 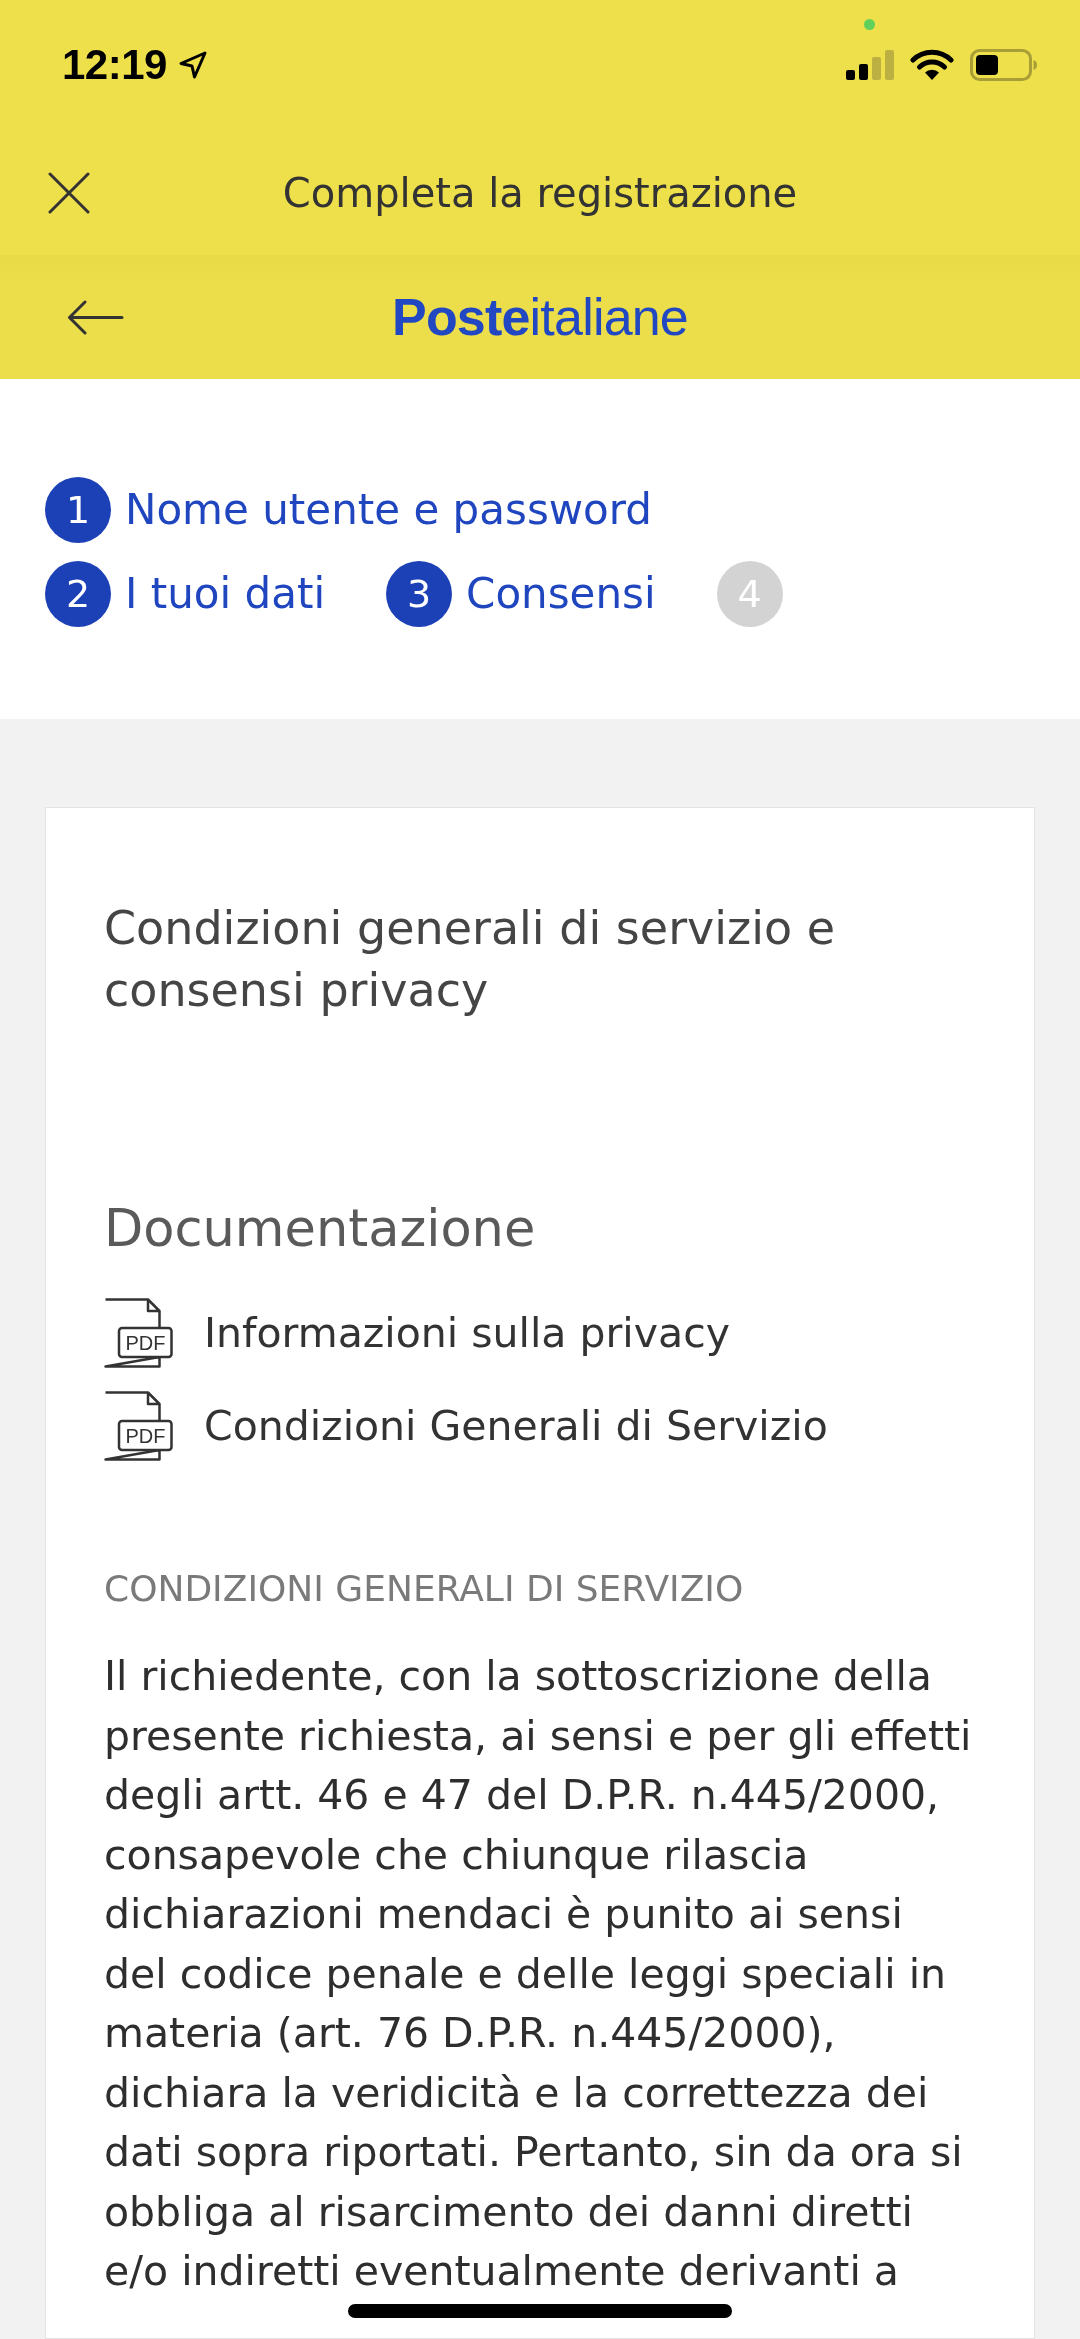 What do you see at coordinates (388, 510) in the screenshot?
I see `step-label: Nome utente e password` at bounding box center [388, 510].